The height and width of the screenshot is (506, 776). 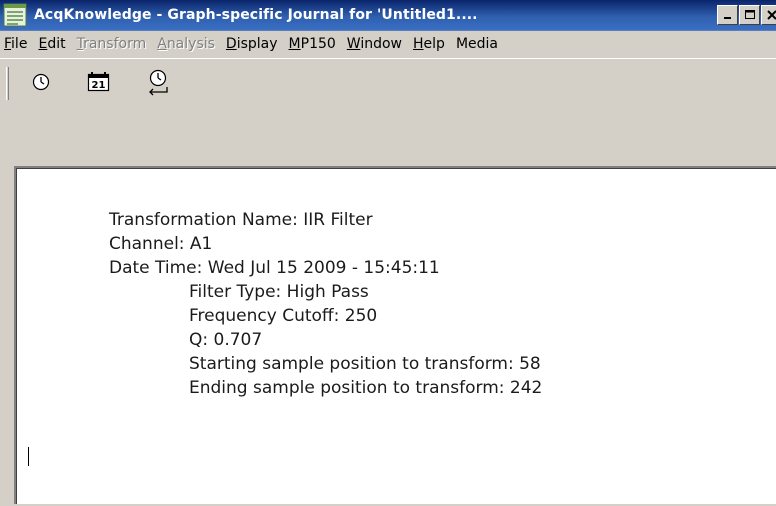 I want to click on menu-media: Media, so click(x=478, y=44).